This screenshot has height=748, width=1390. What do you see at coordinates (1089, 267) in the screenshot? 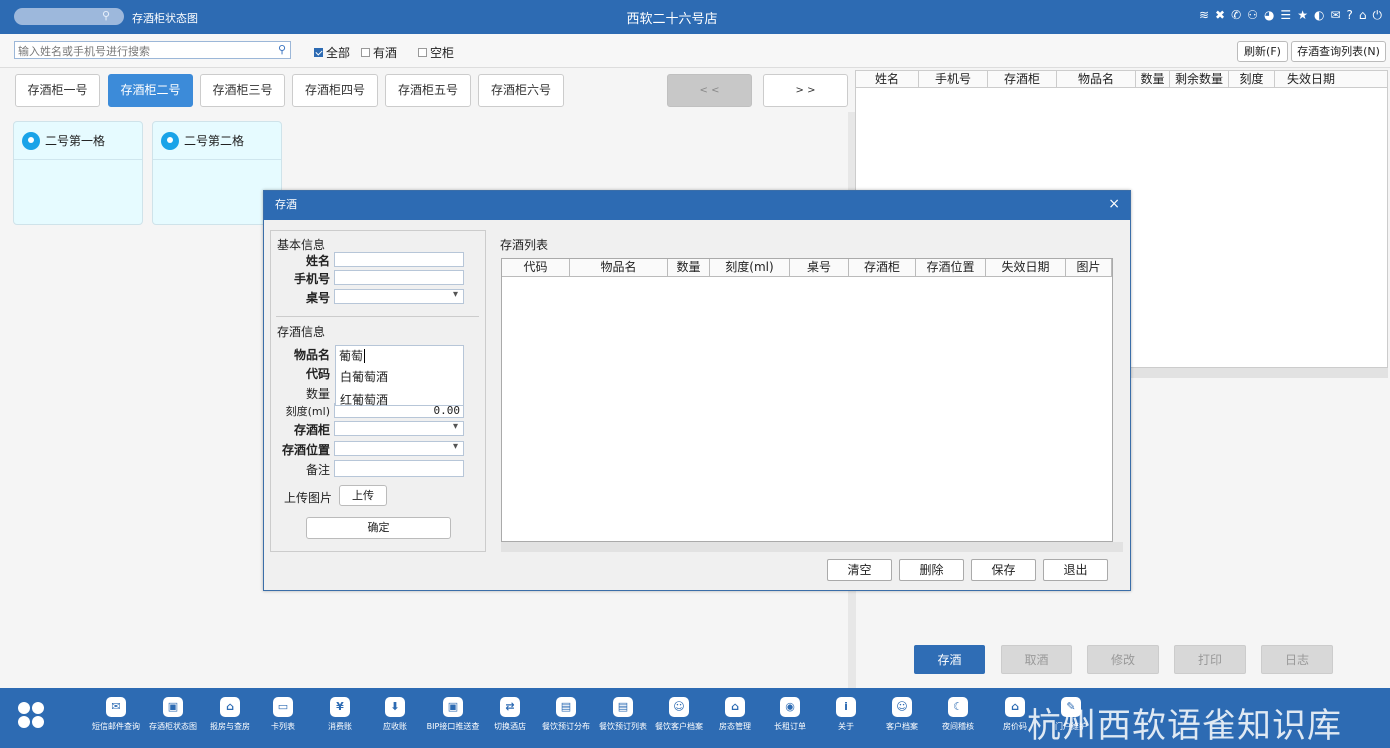
I see `column-header: 图片` at bounding box center [1089, 267].